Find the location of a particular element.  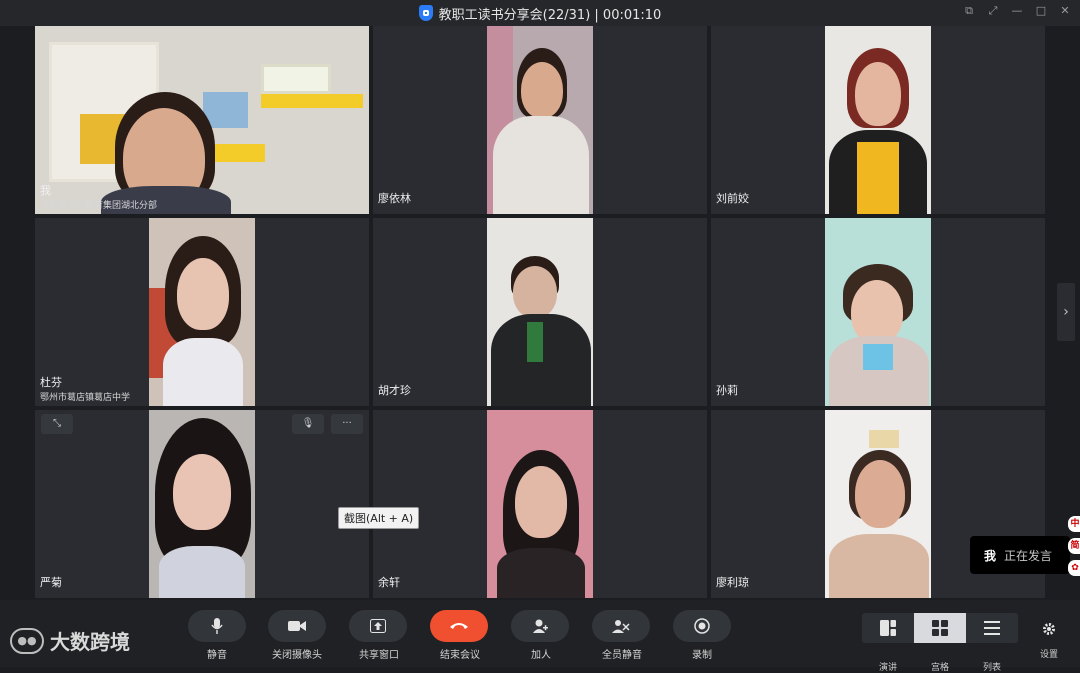

self-video is located at coordinates (202, 120).